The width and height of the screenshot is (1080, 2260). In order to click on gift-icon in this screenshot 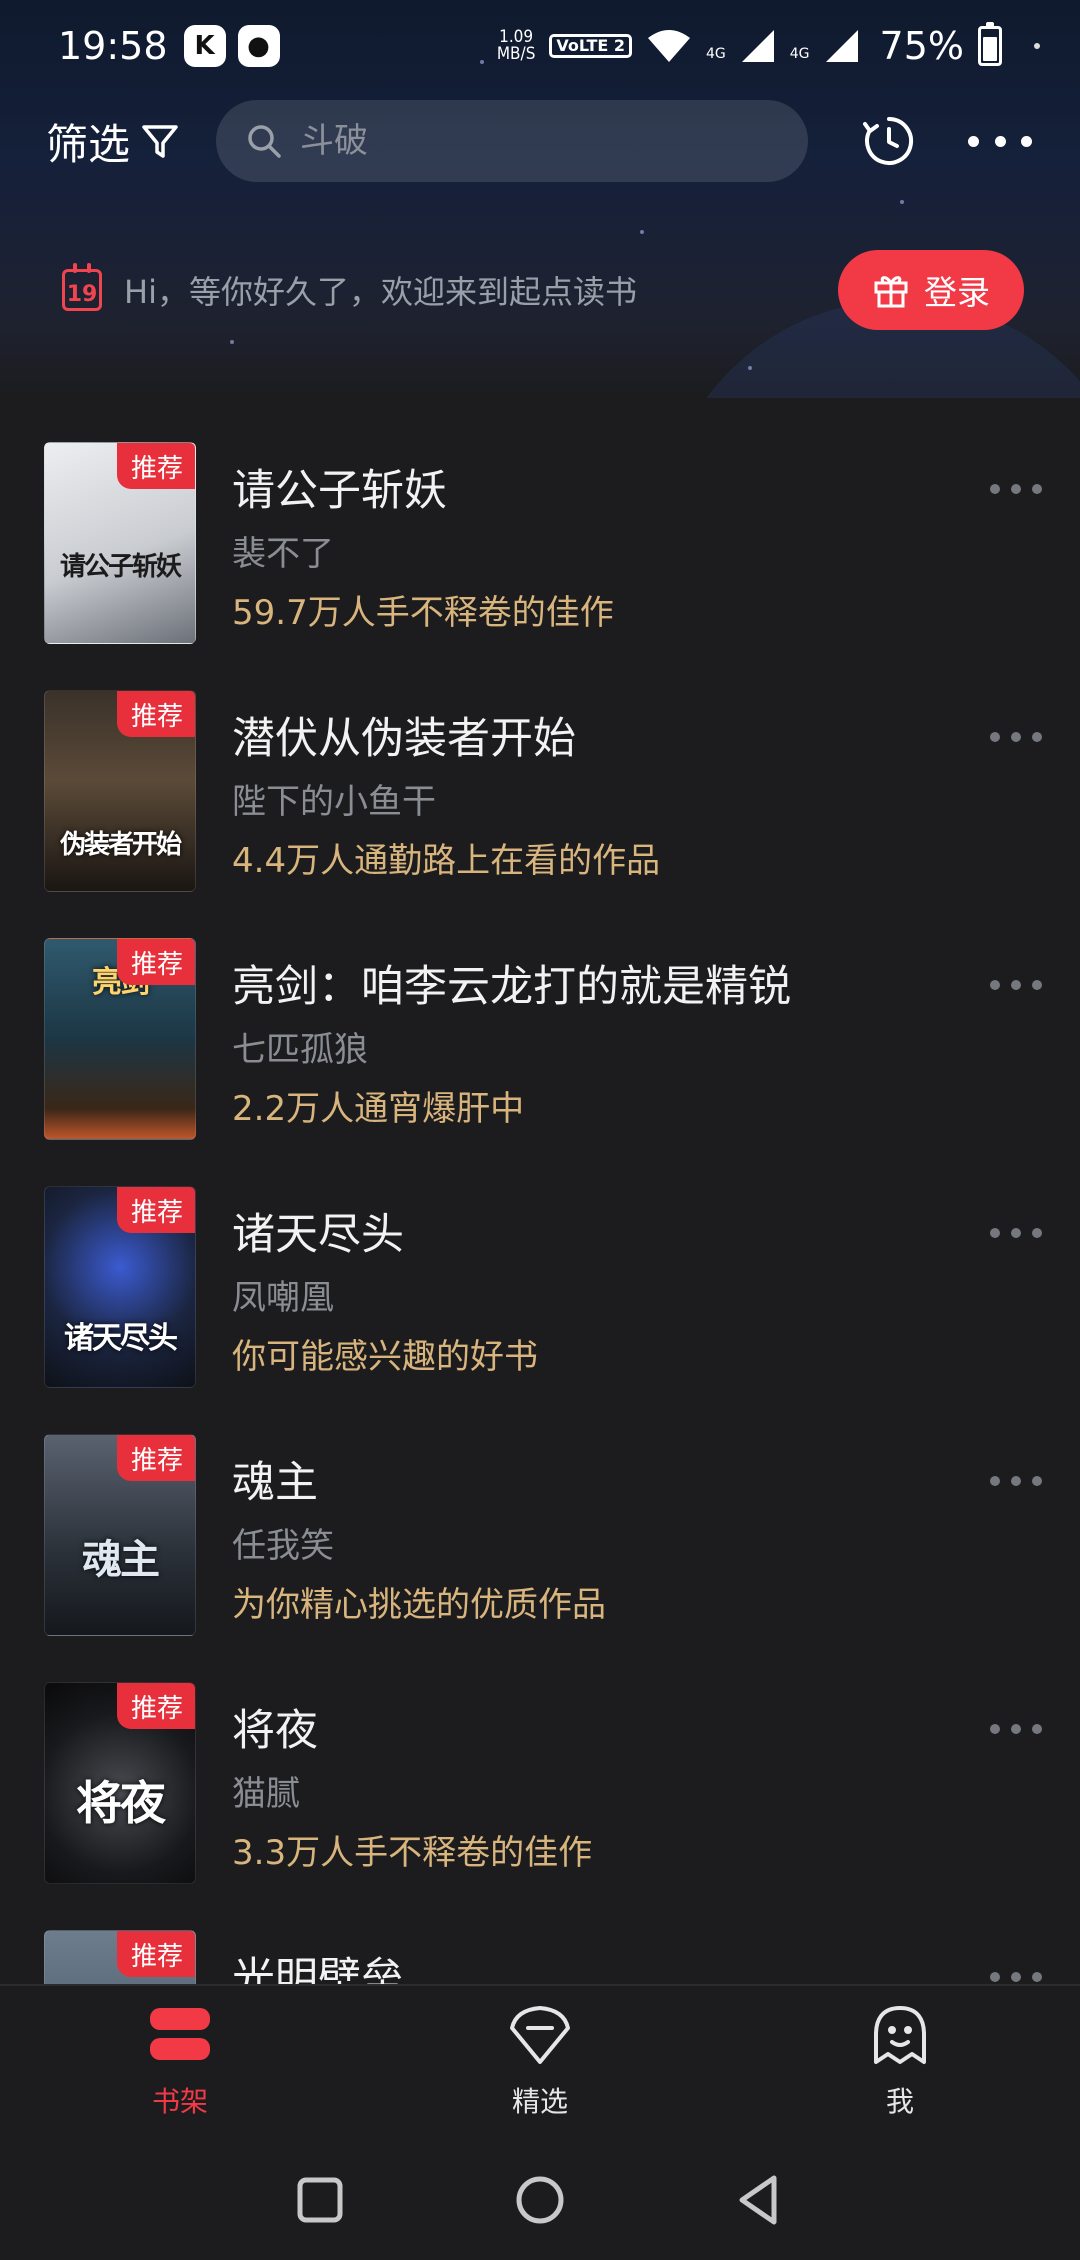, I will do `click(891, 292)`.